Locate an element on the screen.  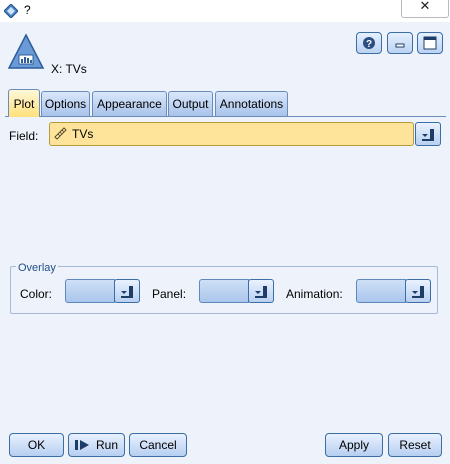
field-value: TVs is located at coordinates (83, 134).